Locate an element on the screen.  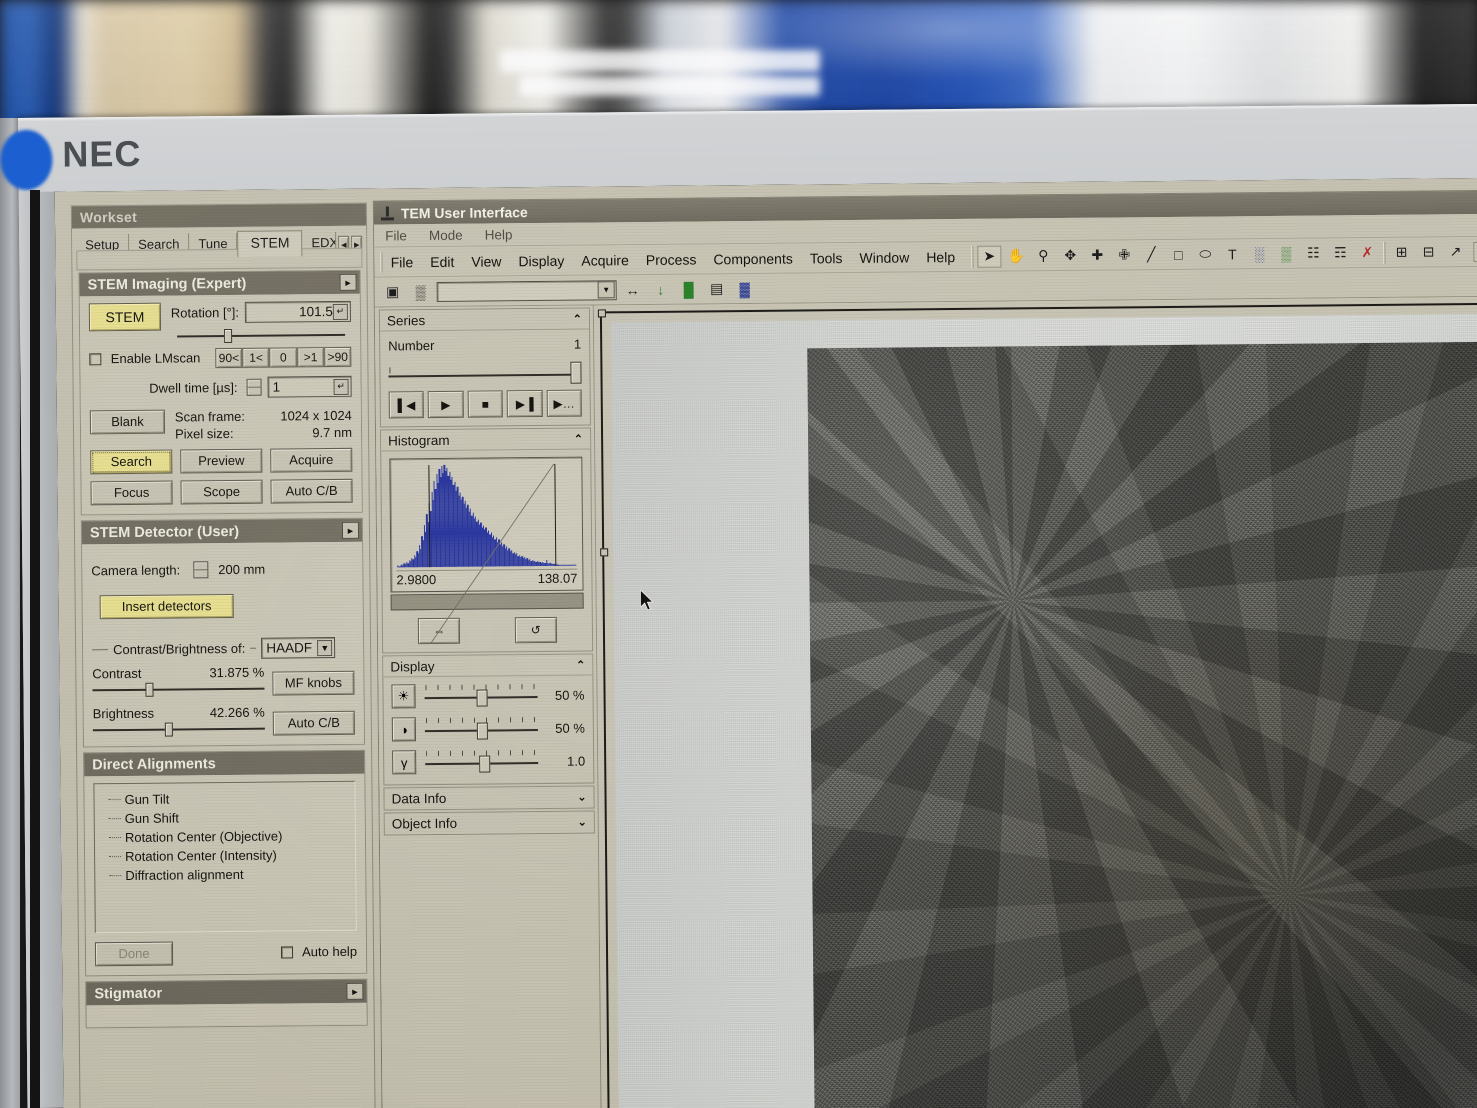
histogram-tool-icon: ▤ is located at coordinates (717, 289).